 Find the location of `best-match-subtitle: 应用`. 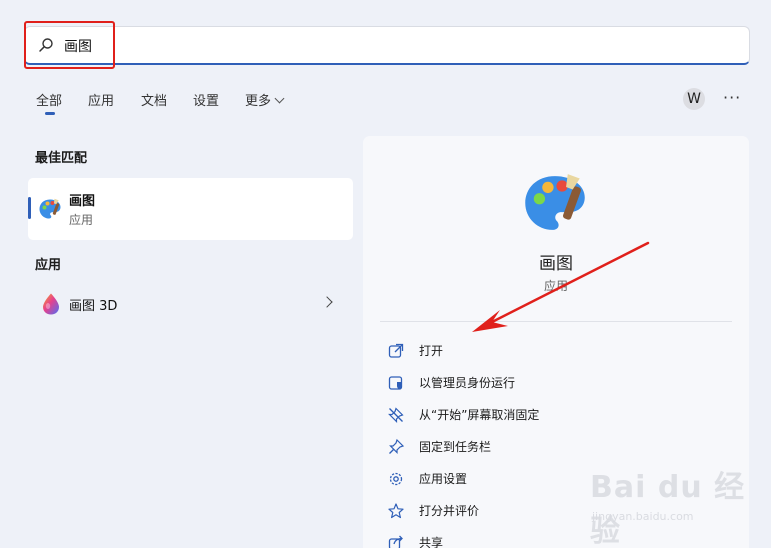

best-match-subtitle: 应用 is located at coordinates (81, 220).